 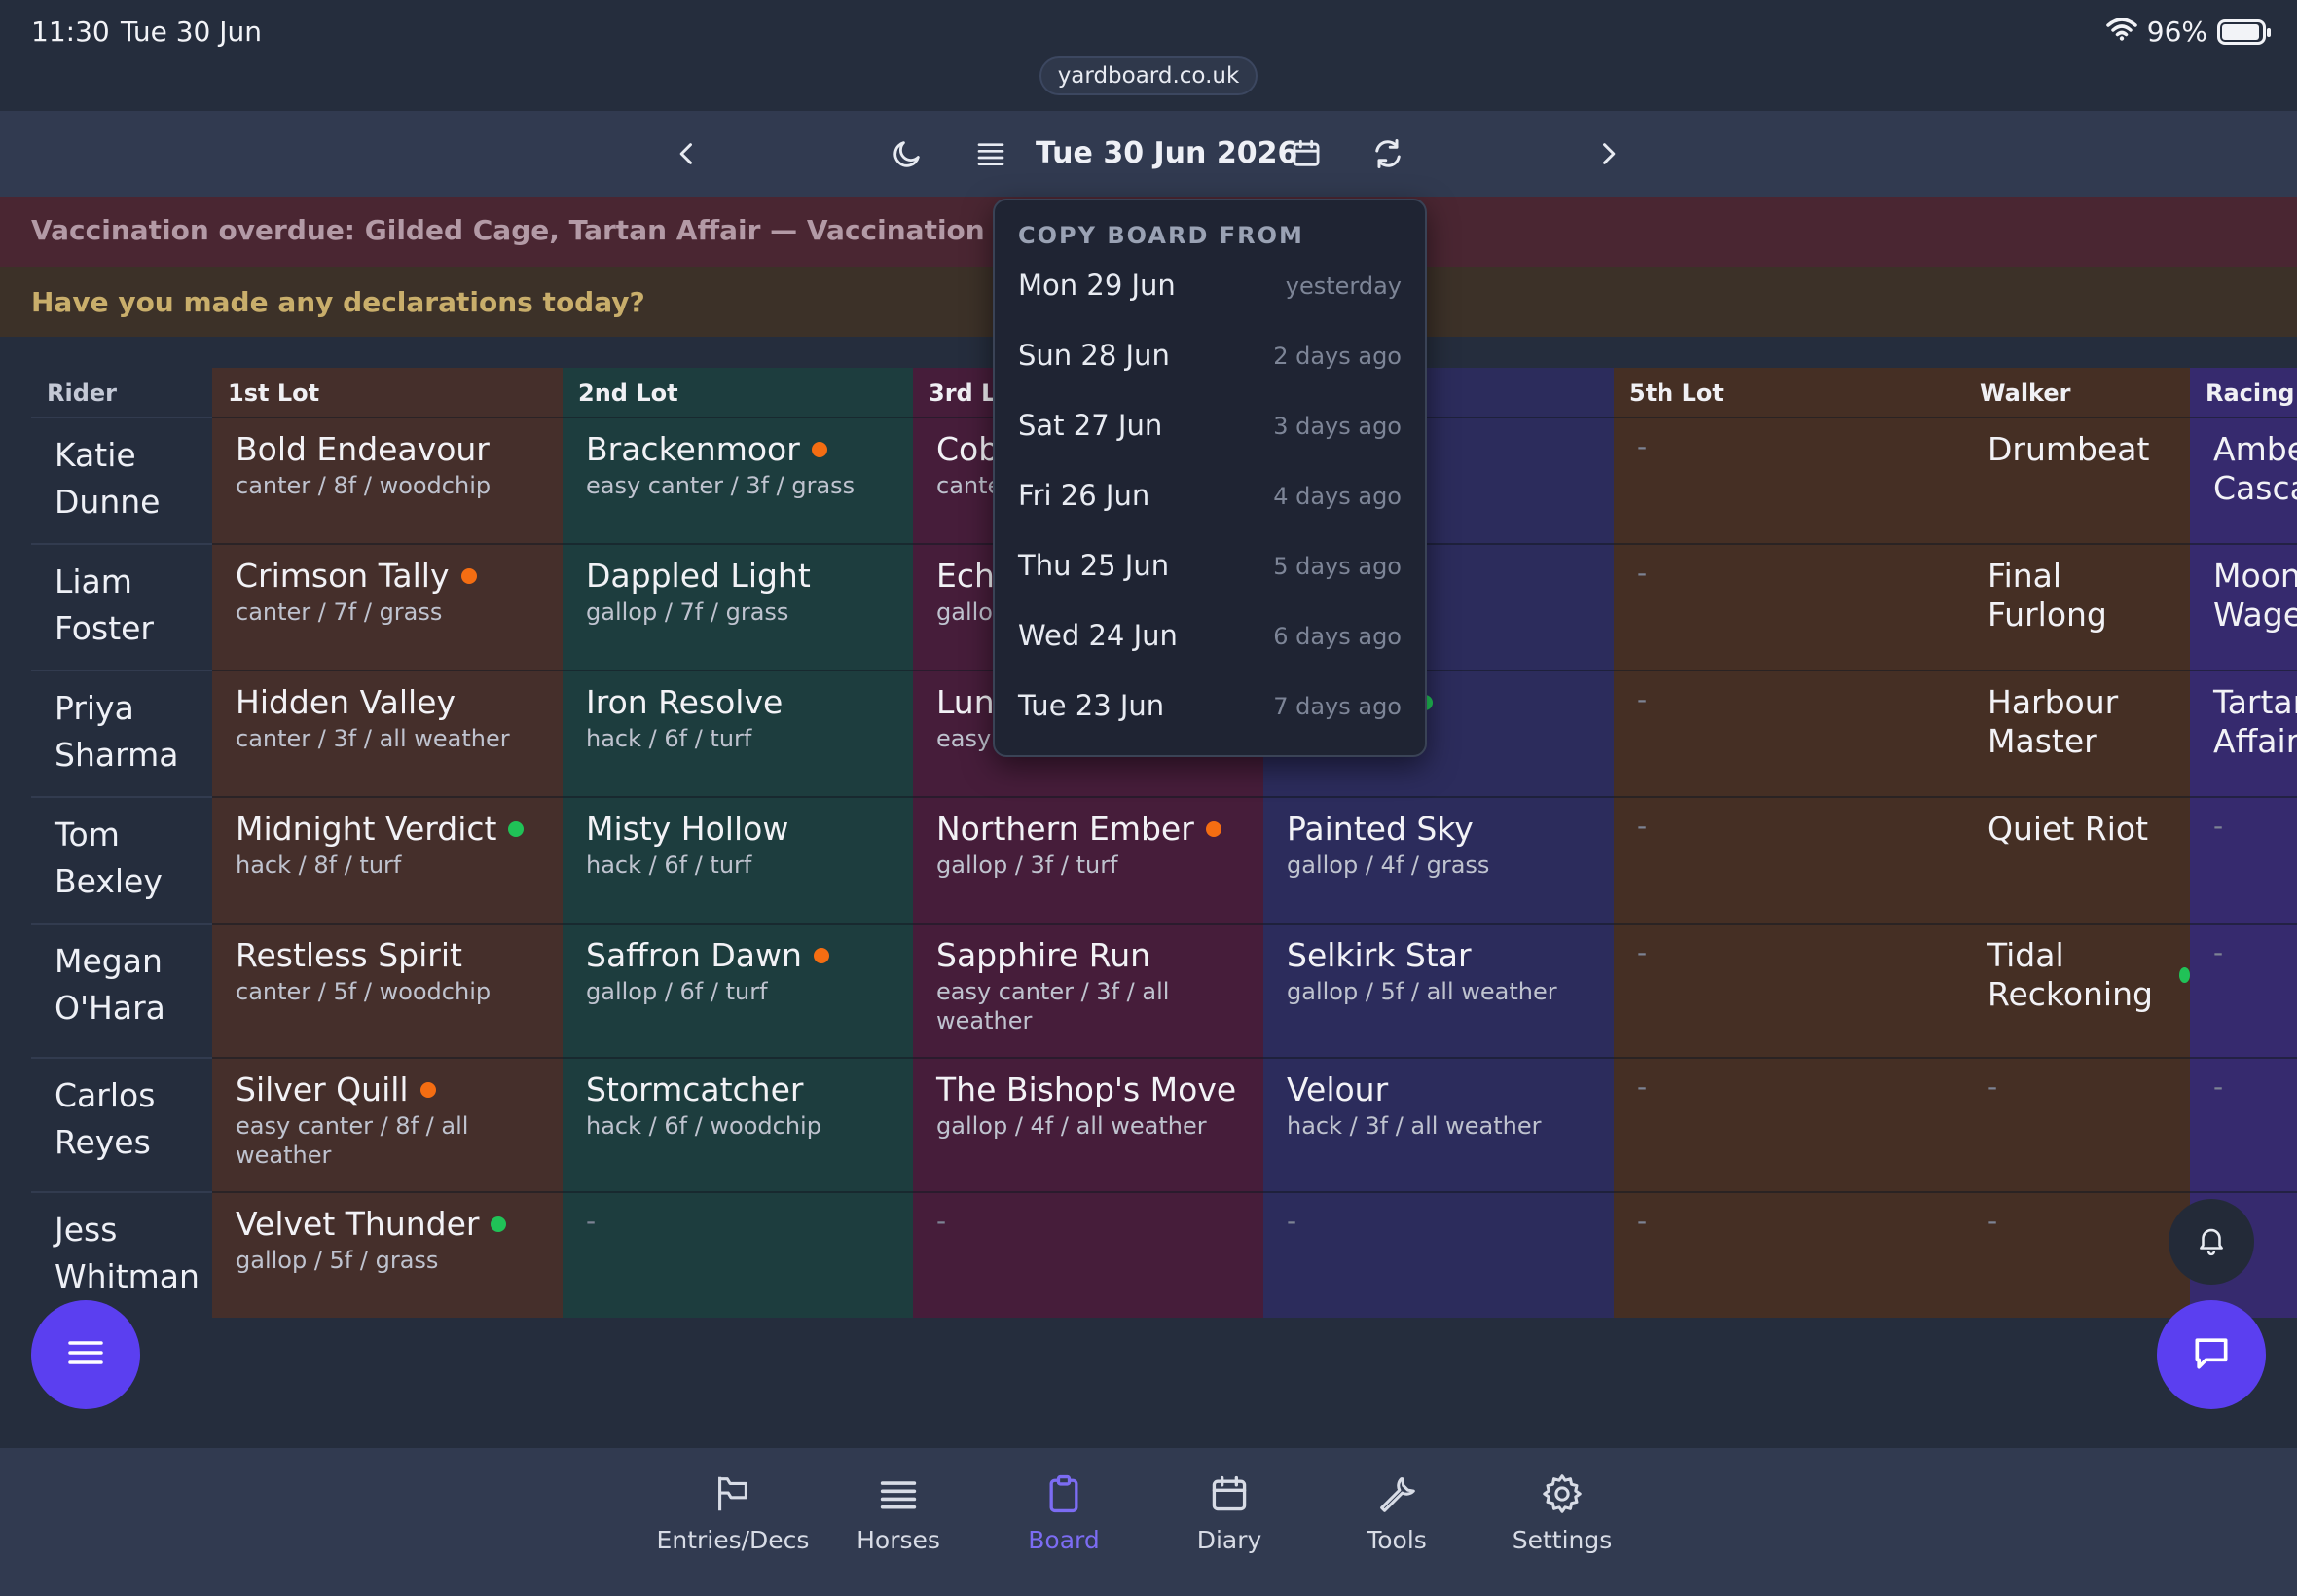 What do you see at coordinates (738, 1254) in the screenshot?
I see `board-cell-lot2: -` at bounding box center [738, 1254].